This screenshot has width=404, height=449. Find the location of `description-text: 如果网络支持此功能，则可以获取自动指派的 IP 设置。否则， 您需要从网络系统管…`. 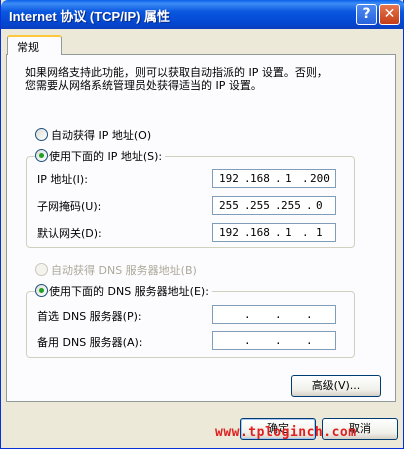

description-text: 如果网络支持此功能，则可以获取自动指派的 IP 设置。否则， 您需要从网络系统管… is located at coordinates (176, 79).